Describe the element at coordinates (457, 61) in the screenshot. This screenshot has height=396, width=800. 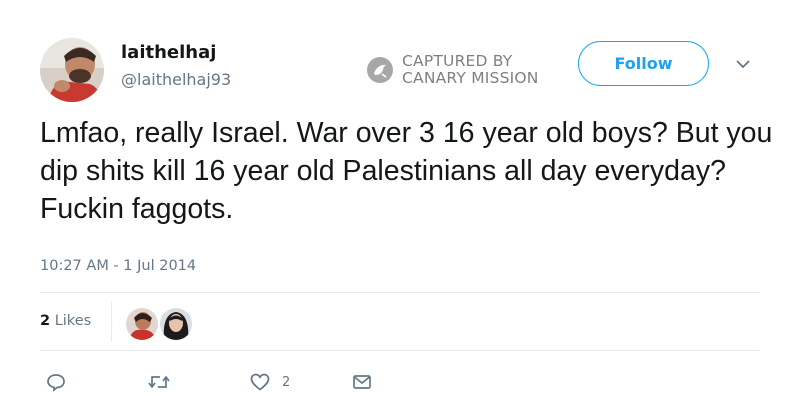
I see `watermark-line1: CAPTURED BY` at that location.